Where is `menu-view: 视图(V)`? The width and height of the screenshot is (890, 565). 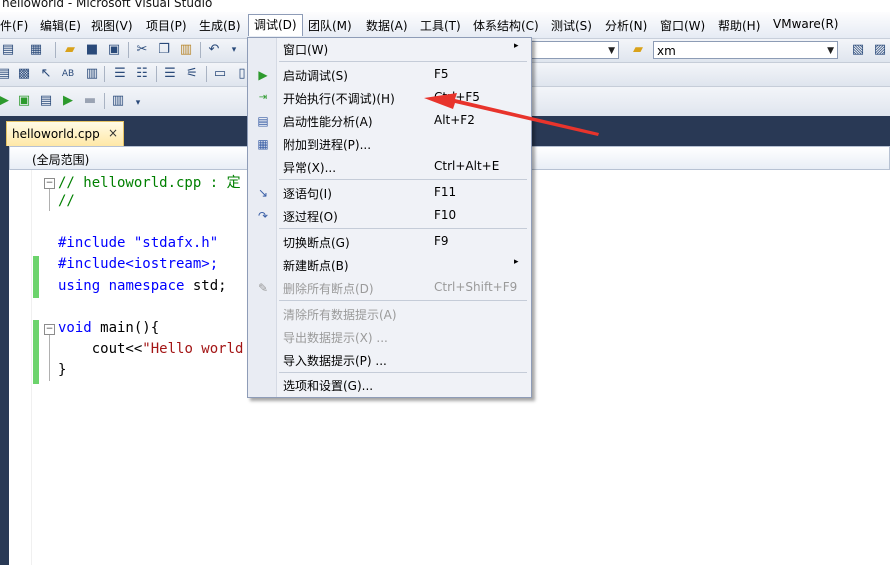
menu-view: 视图(V) is located at coordinates (112, 25).